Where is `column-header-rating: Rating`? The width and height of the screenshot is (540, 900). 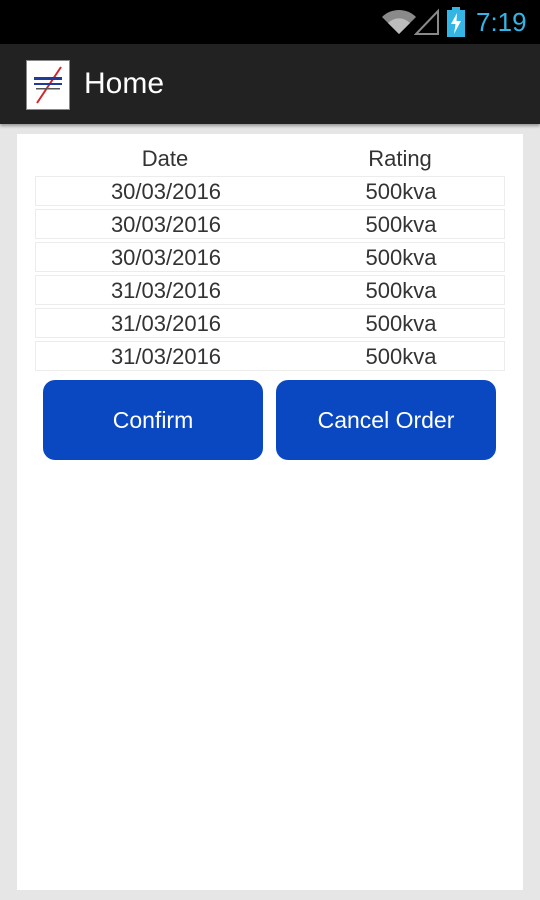
column-header-rating: Rating is located at coordinates (400, 158).